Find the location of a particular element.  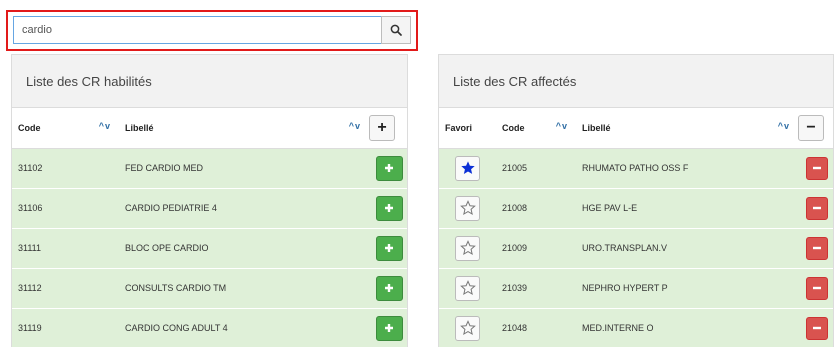

search-button is located at coordinates (396, 30).